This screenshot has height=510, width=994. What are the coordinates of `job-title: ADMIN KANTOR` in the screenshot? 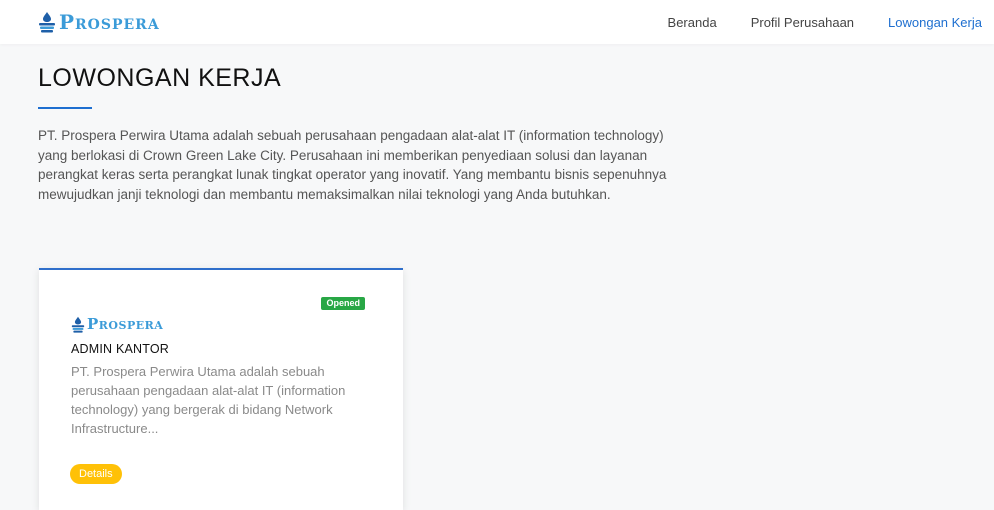 It's located at (120, 349).